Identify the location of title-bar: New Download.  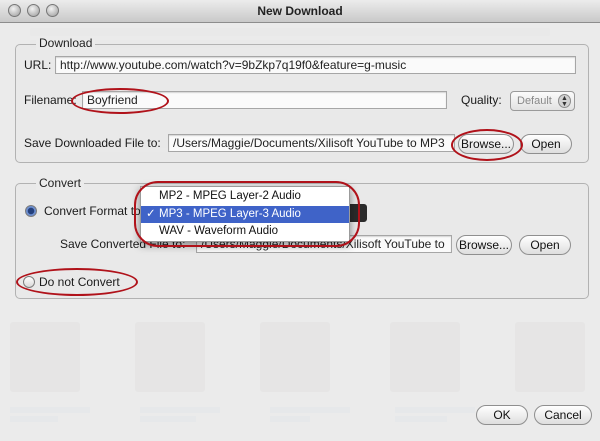
(300, 11).